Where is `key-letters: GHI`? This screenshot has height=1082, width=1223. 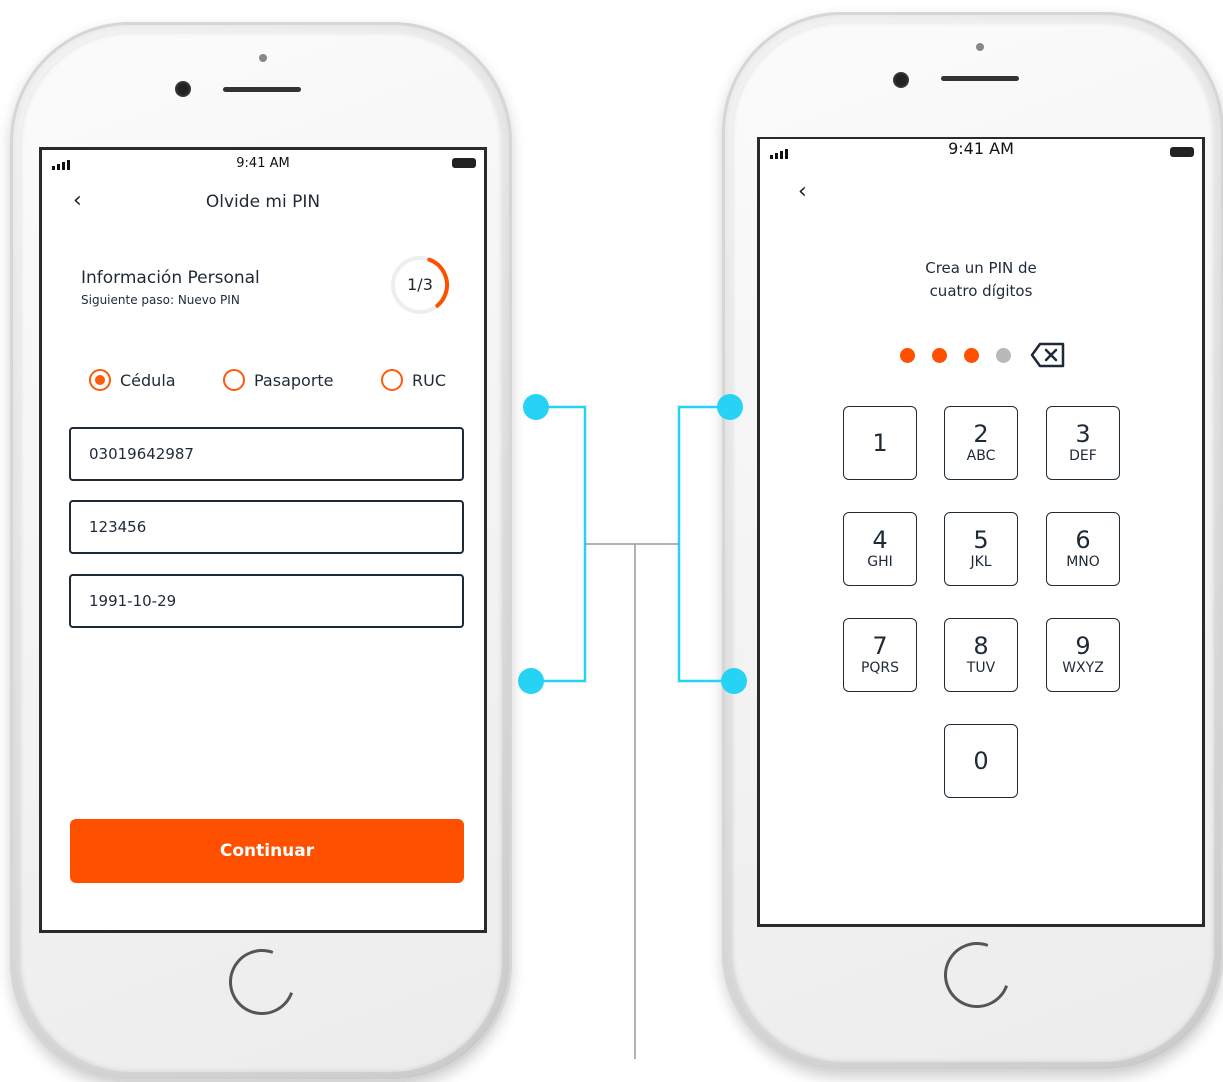 key-letters: GHI is located at coordinates (880, 562).